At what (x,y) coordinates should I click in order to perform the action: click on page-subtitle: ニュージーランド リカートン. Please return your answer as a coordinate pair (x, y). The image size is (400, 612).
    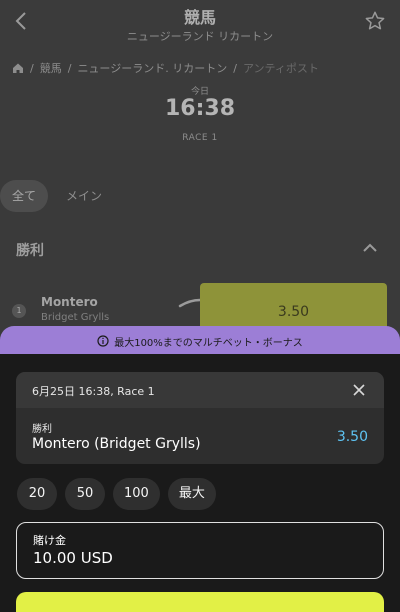
    Looking at the image, I should click on (200, 36).